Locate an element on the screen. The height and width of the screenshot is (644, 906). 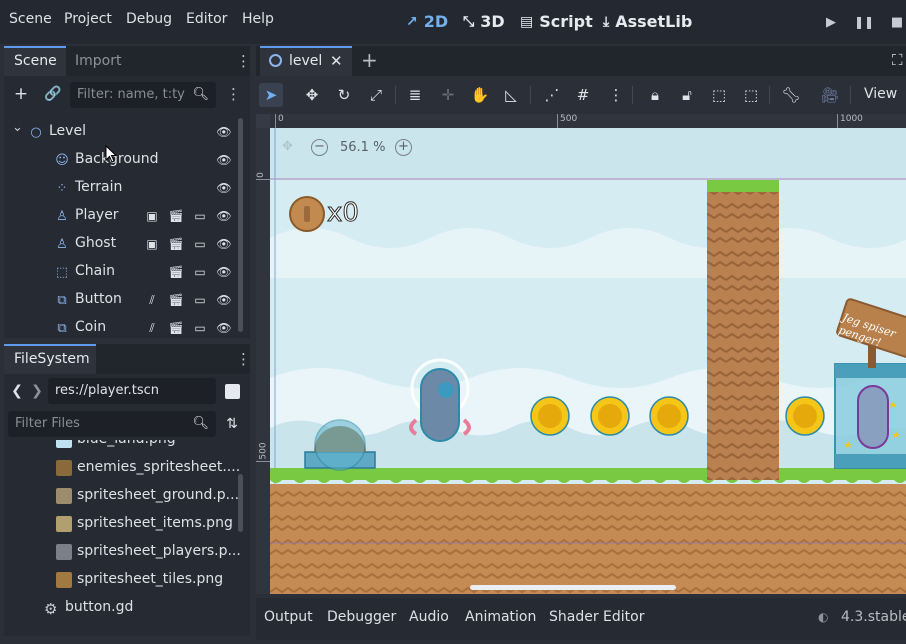
filesystem-dock-menu-icon: ⋮ is located at coordinates (243, 359).